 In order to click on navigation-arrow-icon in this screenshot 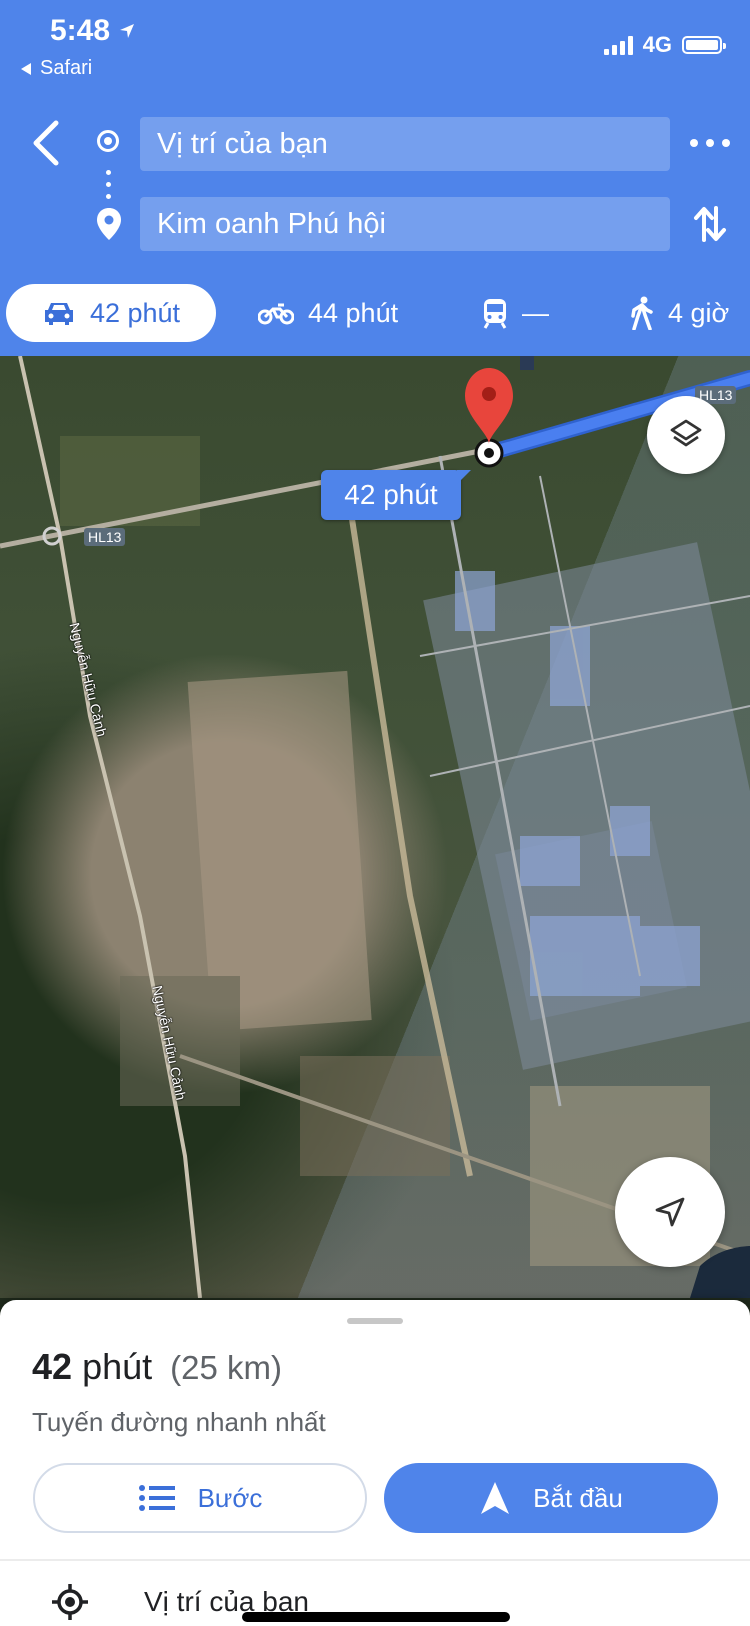, I will do `click(670, 1212)`.